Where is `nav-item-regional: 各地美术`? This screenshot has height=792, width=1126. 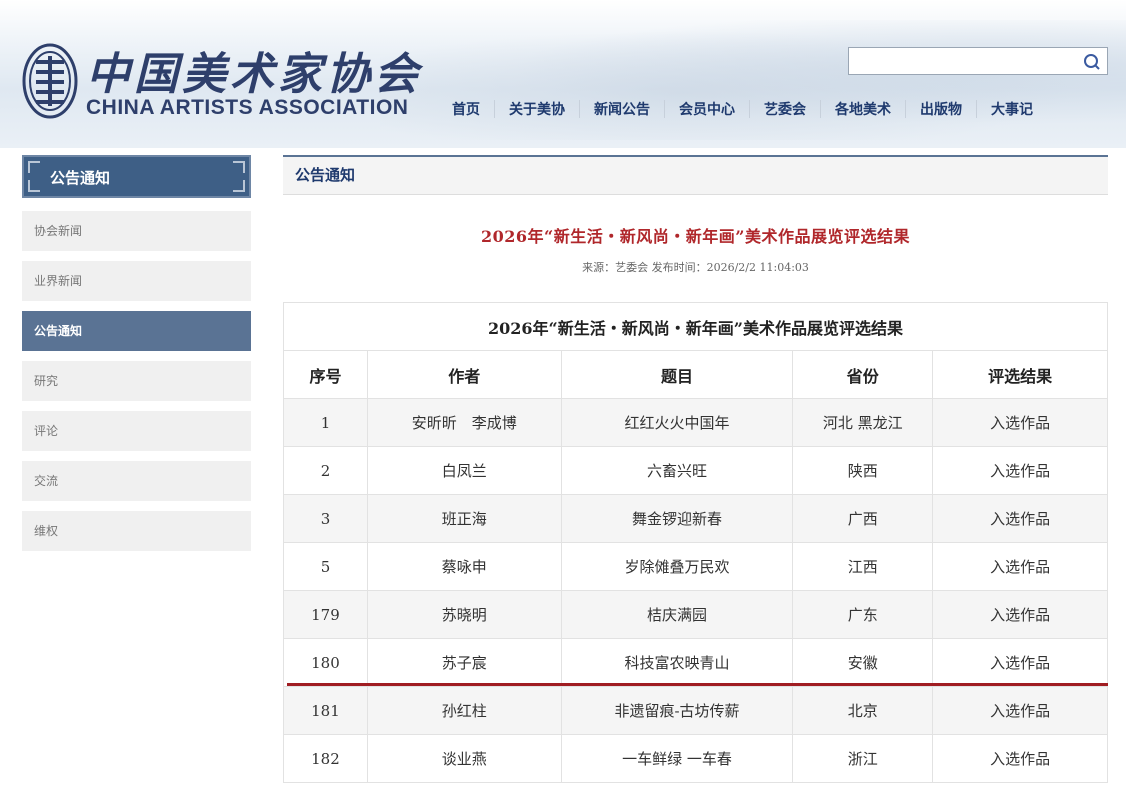 nav-item-regional: 各地美术 is located at coordinates (862, 109).